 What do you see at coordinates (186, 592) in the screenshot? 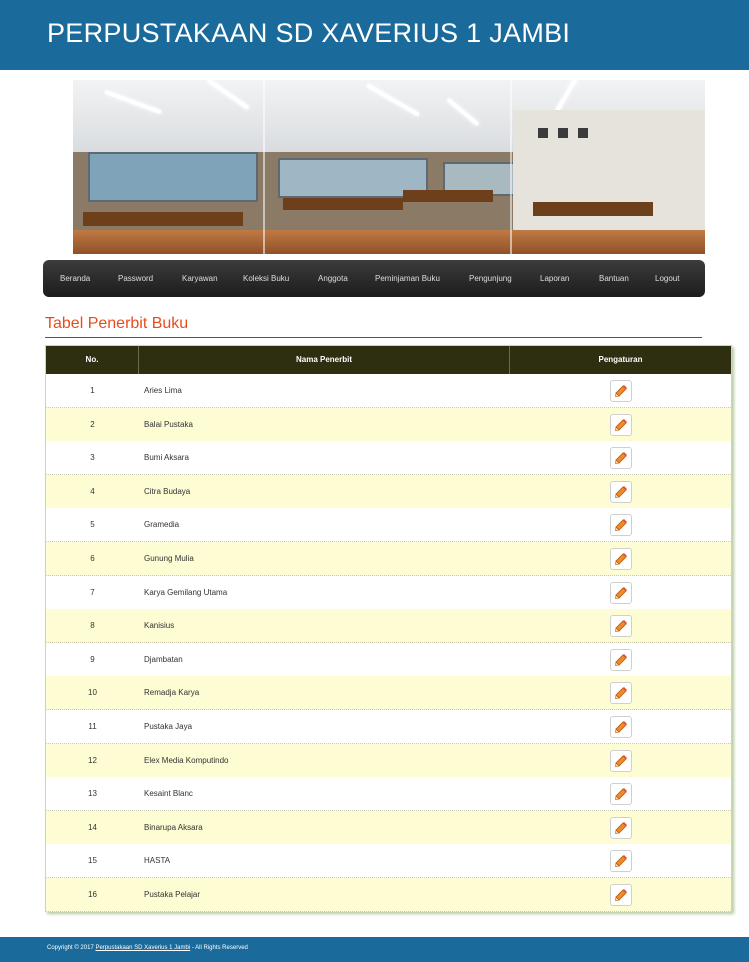
I see `cell-publisher-name: Karya Gemilang Utama` at bounding box center [186, 592].